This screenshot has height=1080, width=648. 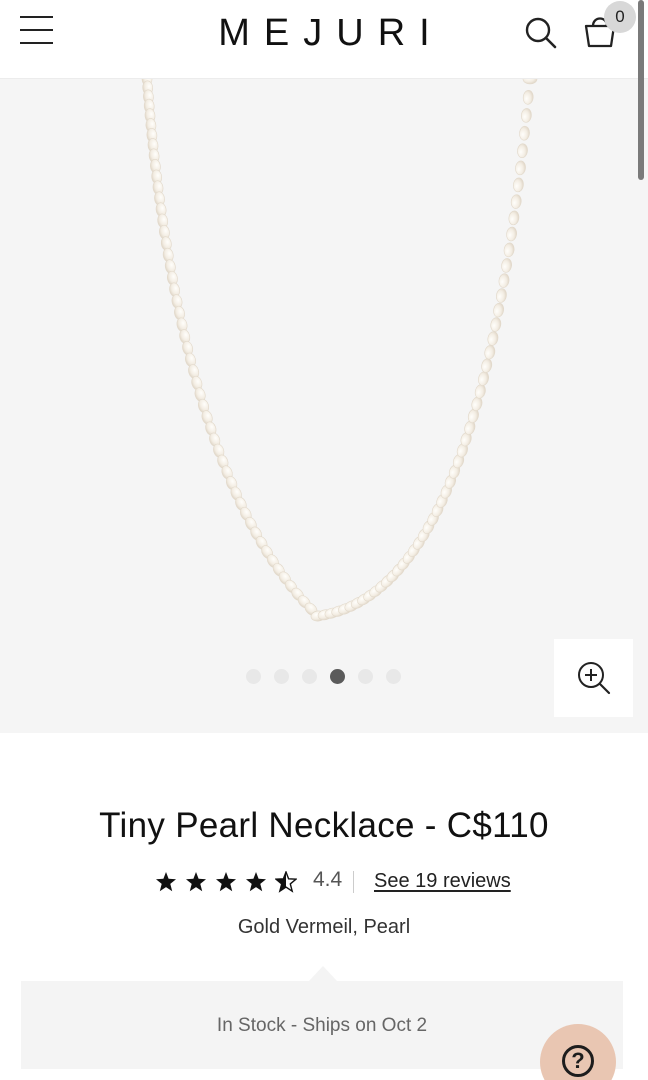 I want to click on site-header: MEJURI 0, so click(x=324, y=39).